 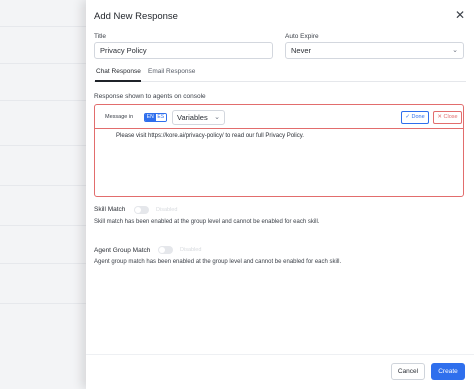 What do you see at coordinates (160, 117) in the screenshot?
I see `language-option-es: ES` at bounding box center [160, 117].